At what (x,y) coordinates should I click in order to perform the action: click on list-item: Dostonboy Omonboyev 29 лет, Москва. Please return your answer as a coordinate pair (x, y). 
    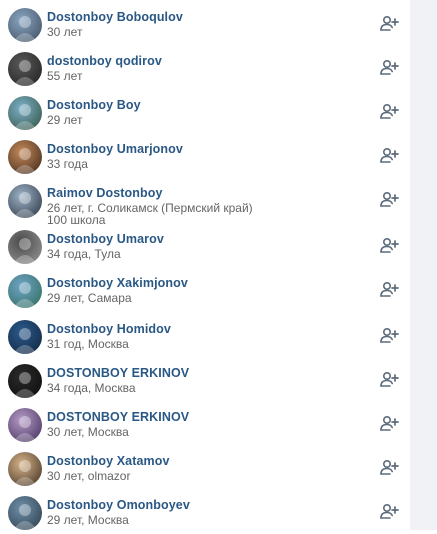
    Looking at the image, I should click on (205, 513).